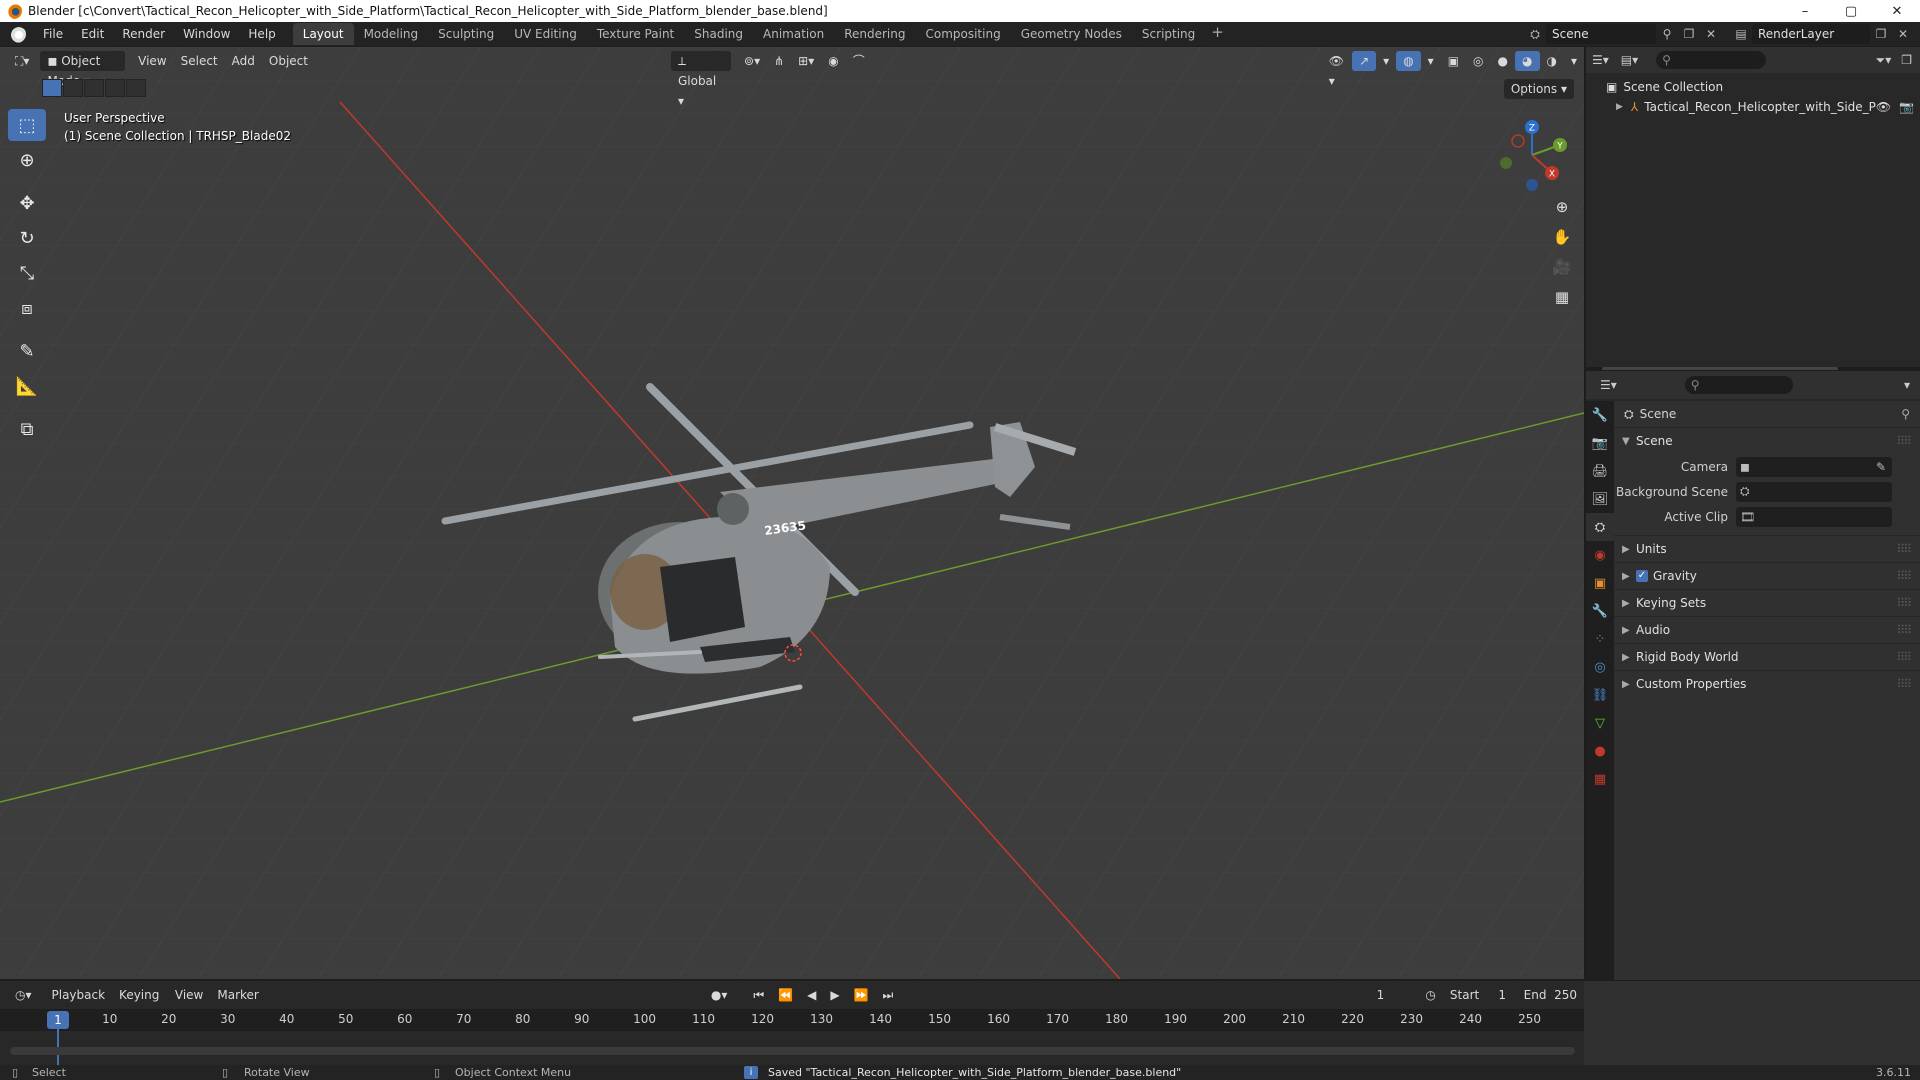 The height and width of the screenshot is (1080, 1920). Describe the element at coordinates (1667, 34) in the screenshot. I see `pin-icon: ⚲` at that location.